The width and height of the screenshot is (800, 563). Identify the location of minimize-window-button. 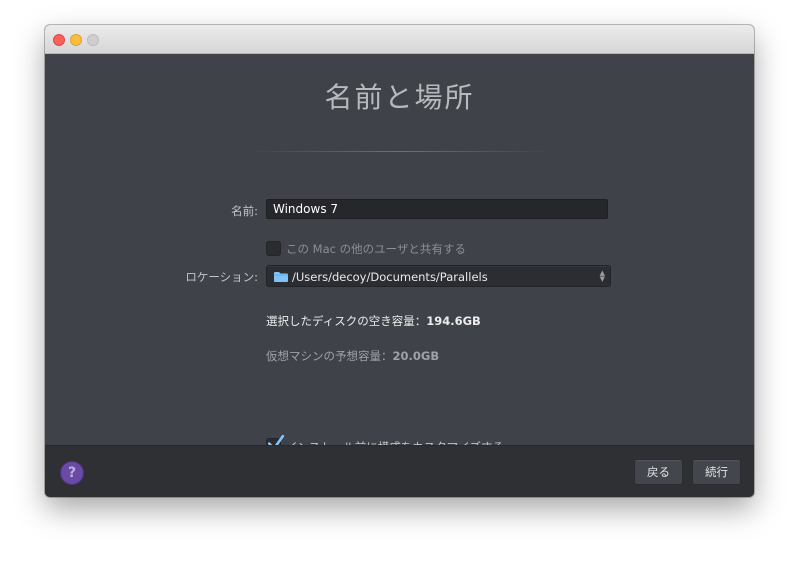
(76, 40).